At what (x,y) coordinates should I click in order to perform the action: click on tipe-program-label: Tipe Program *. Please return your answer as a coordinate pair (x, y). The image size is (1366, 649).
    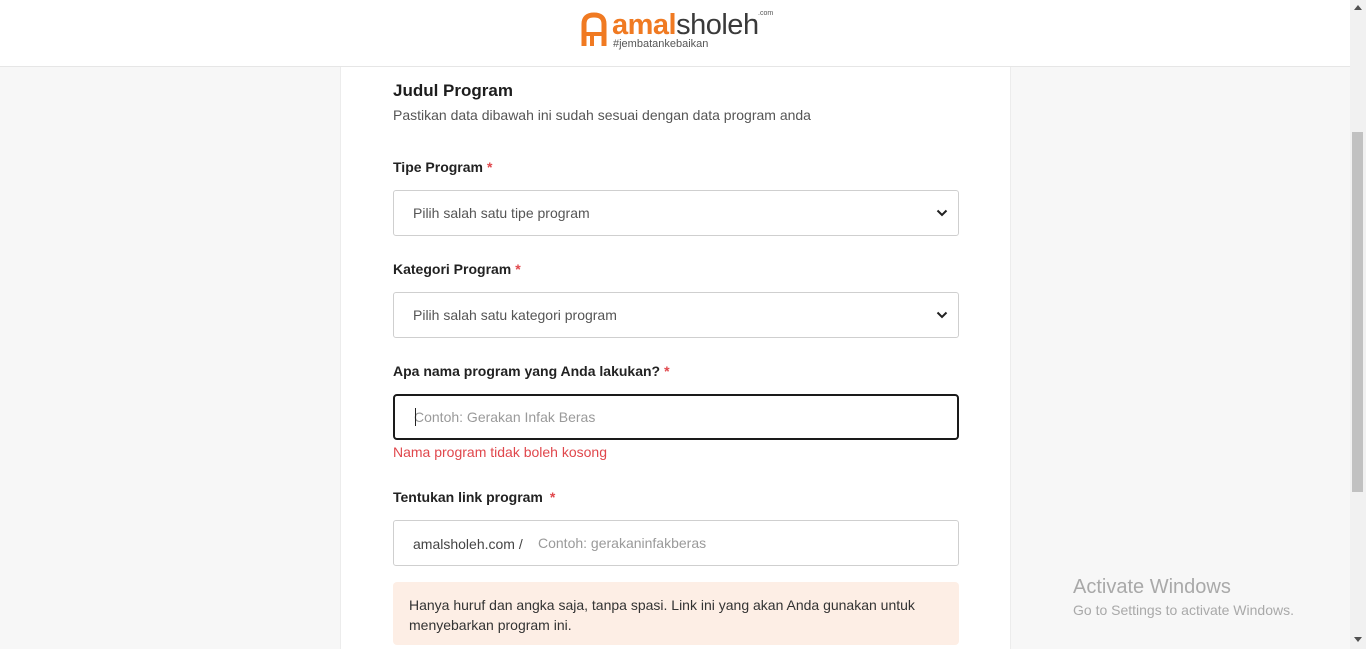
    Looking at the image, I should click on (442, 167).